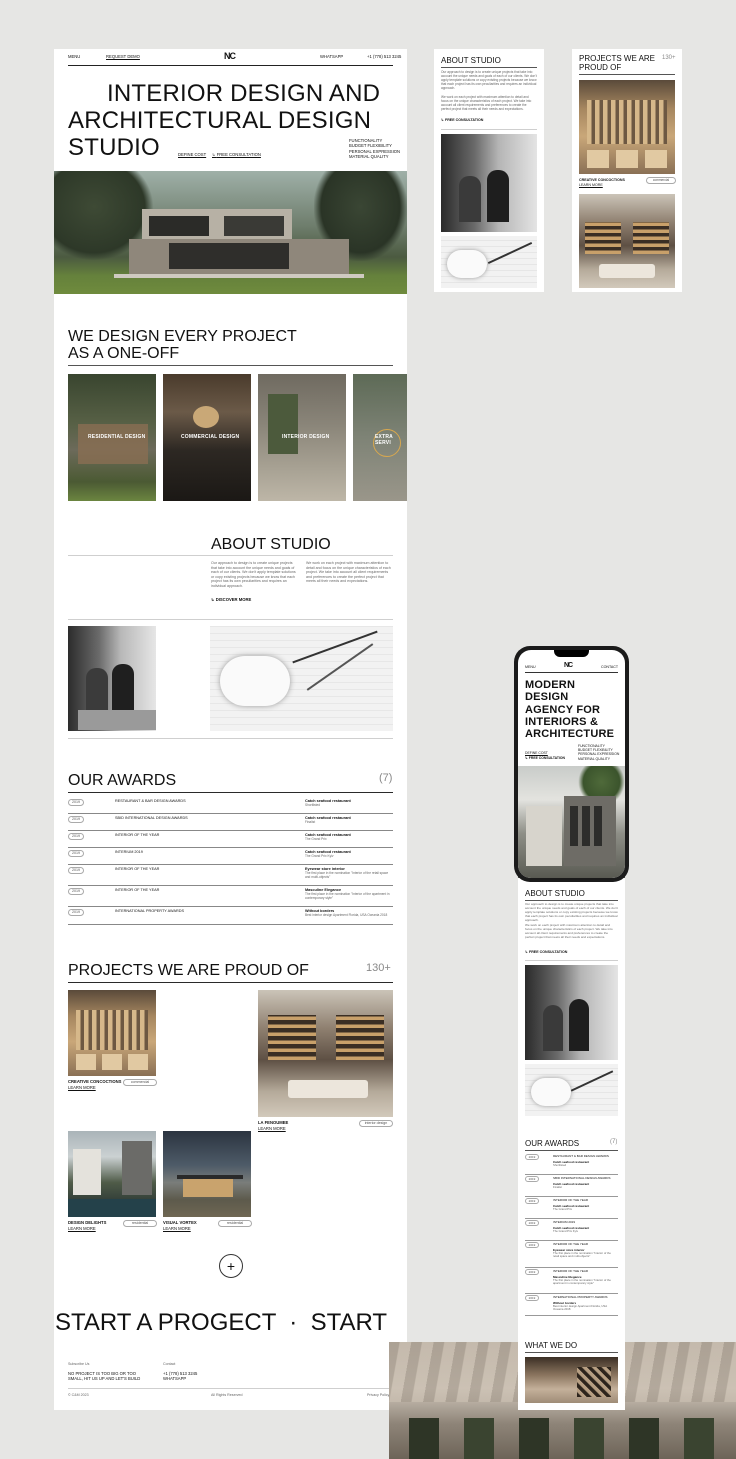 Image resolution: width=736 pixels, height=1459 pixels. Describe the element at coordinates (591, 185) in the screenshot. I see `mini-learn-more-link: LEARN MORE` at that location.